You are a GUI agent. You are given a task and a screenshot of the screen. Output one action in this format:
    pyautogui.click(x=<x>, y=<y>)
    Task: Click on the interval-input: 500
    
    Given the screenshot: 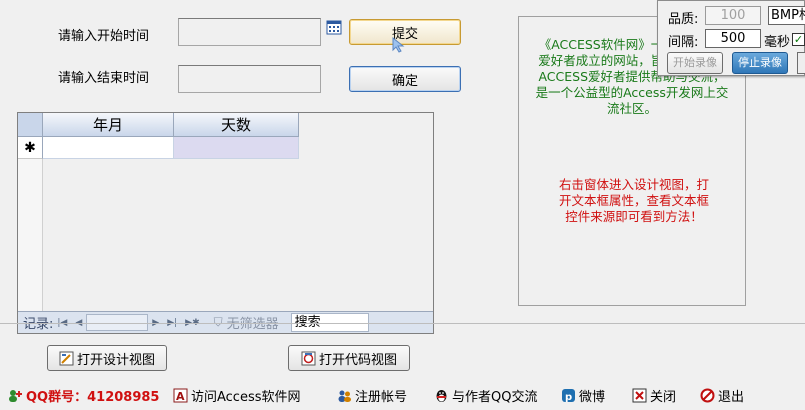 What is the action you would take?
    pyautogui.click(x=733, y=38)
    